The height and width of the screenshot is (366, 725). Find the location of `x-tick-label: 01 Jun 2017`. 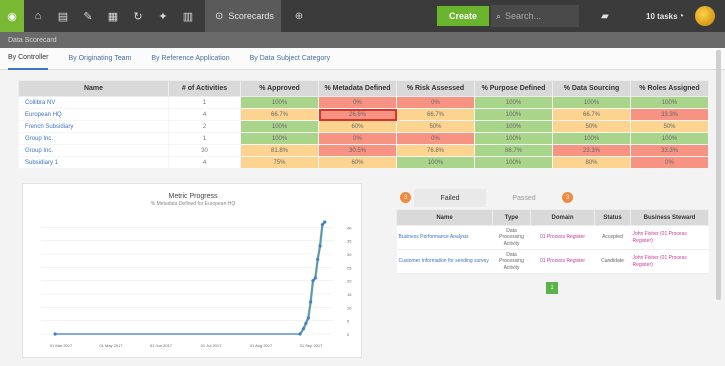

x-tick-label: 01 Jun 2017 is located at coordinates (161, 345).